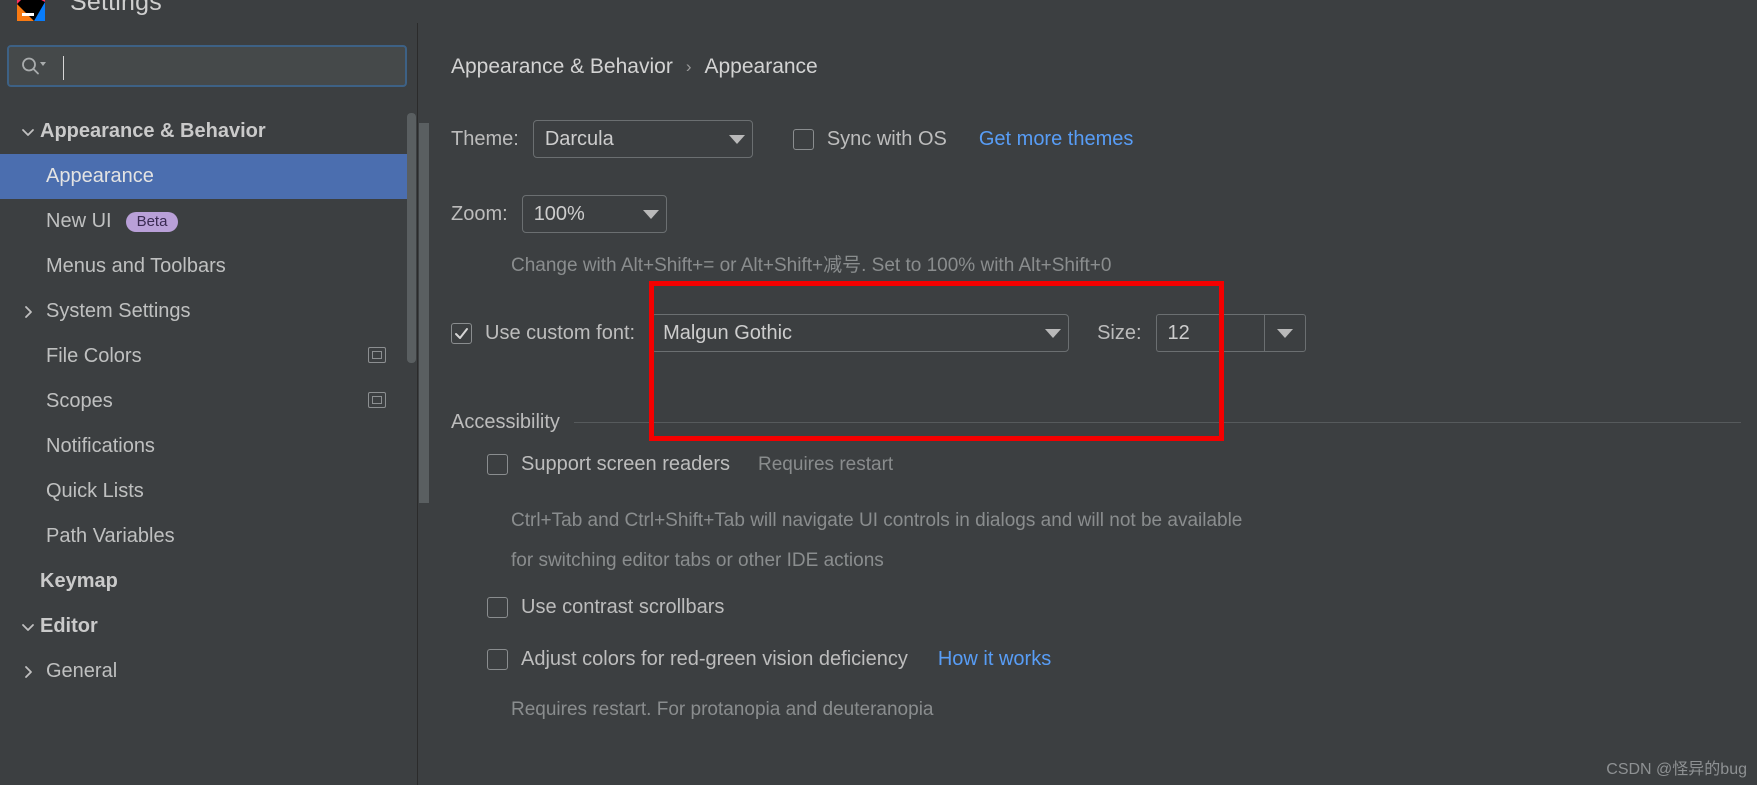 Image resolution: width=1757 pixels, height=785 pixels. What do you see at coordinates (63, 68) in the screenshot?
I see `search-text-caret` at bounding box center [63, 68].